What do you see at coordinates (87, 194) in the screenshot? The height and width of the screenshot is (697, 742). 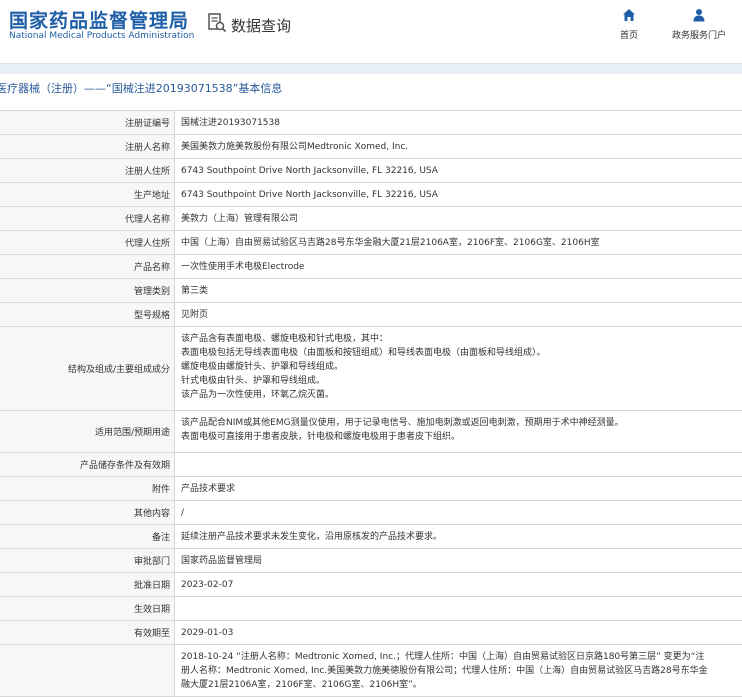 I see `row-label: 生产地址` at bounding box center [87, 194].